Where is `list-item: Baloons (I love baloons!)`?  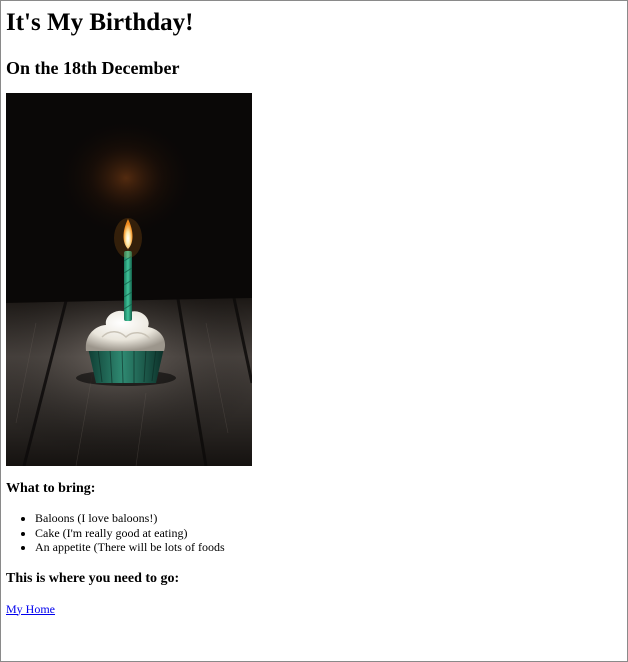 list-item: Baloons (I love baloons!) is located at coordinates (331, 518).